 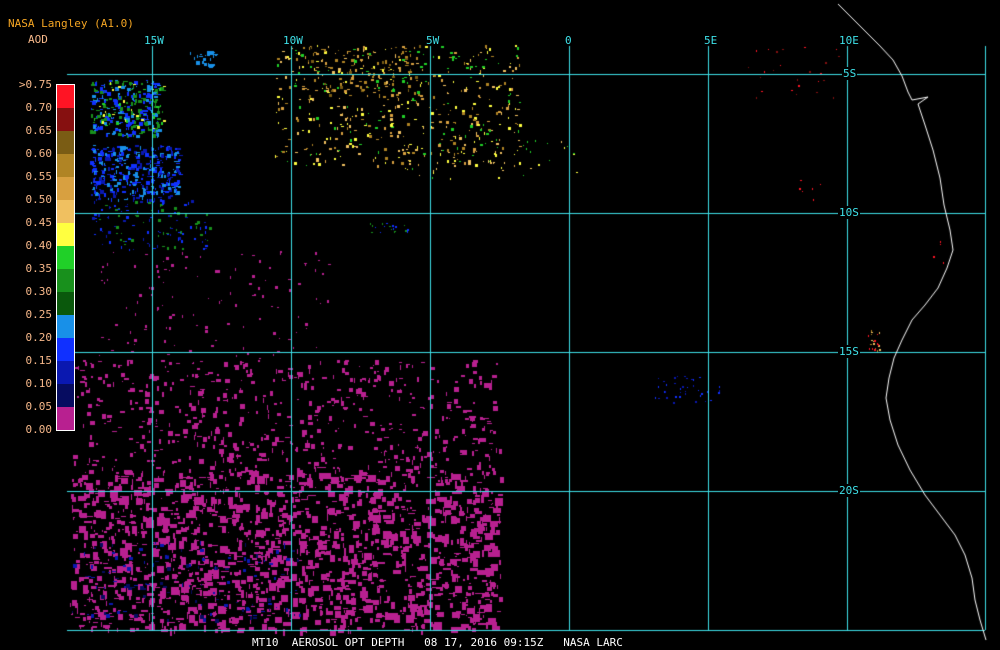 I want to click on legend-label: 0.65, so click(x=39, y=130).